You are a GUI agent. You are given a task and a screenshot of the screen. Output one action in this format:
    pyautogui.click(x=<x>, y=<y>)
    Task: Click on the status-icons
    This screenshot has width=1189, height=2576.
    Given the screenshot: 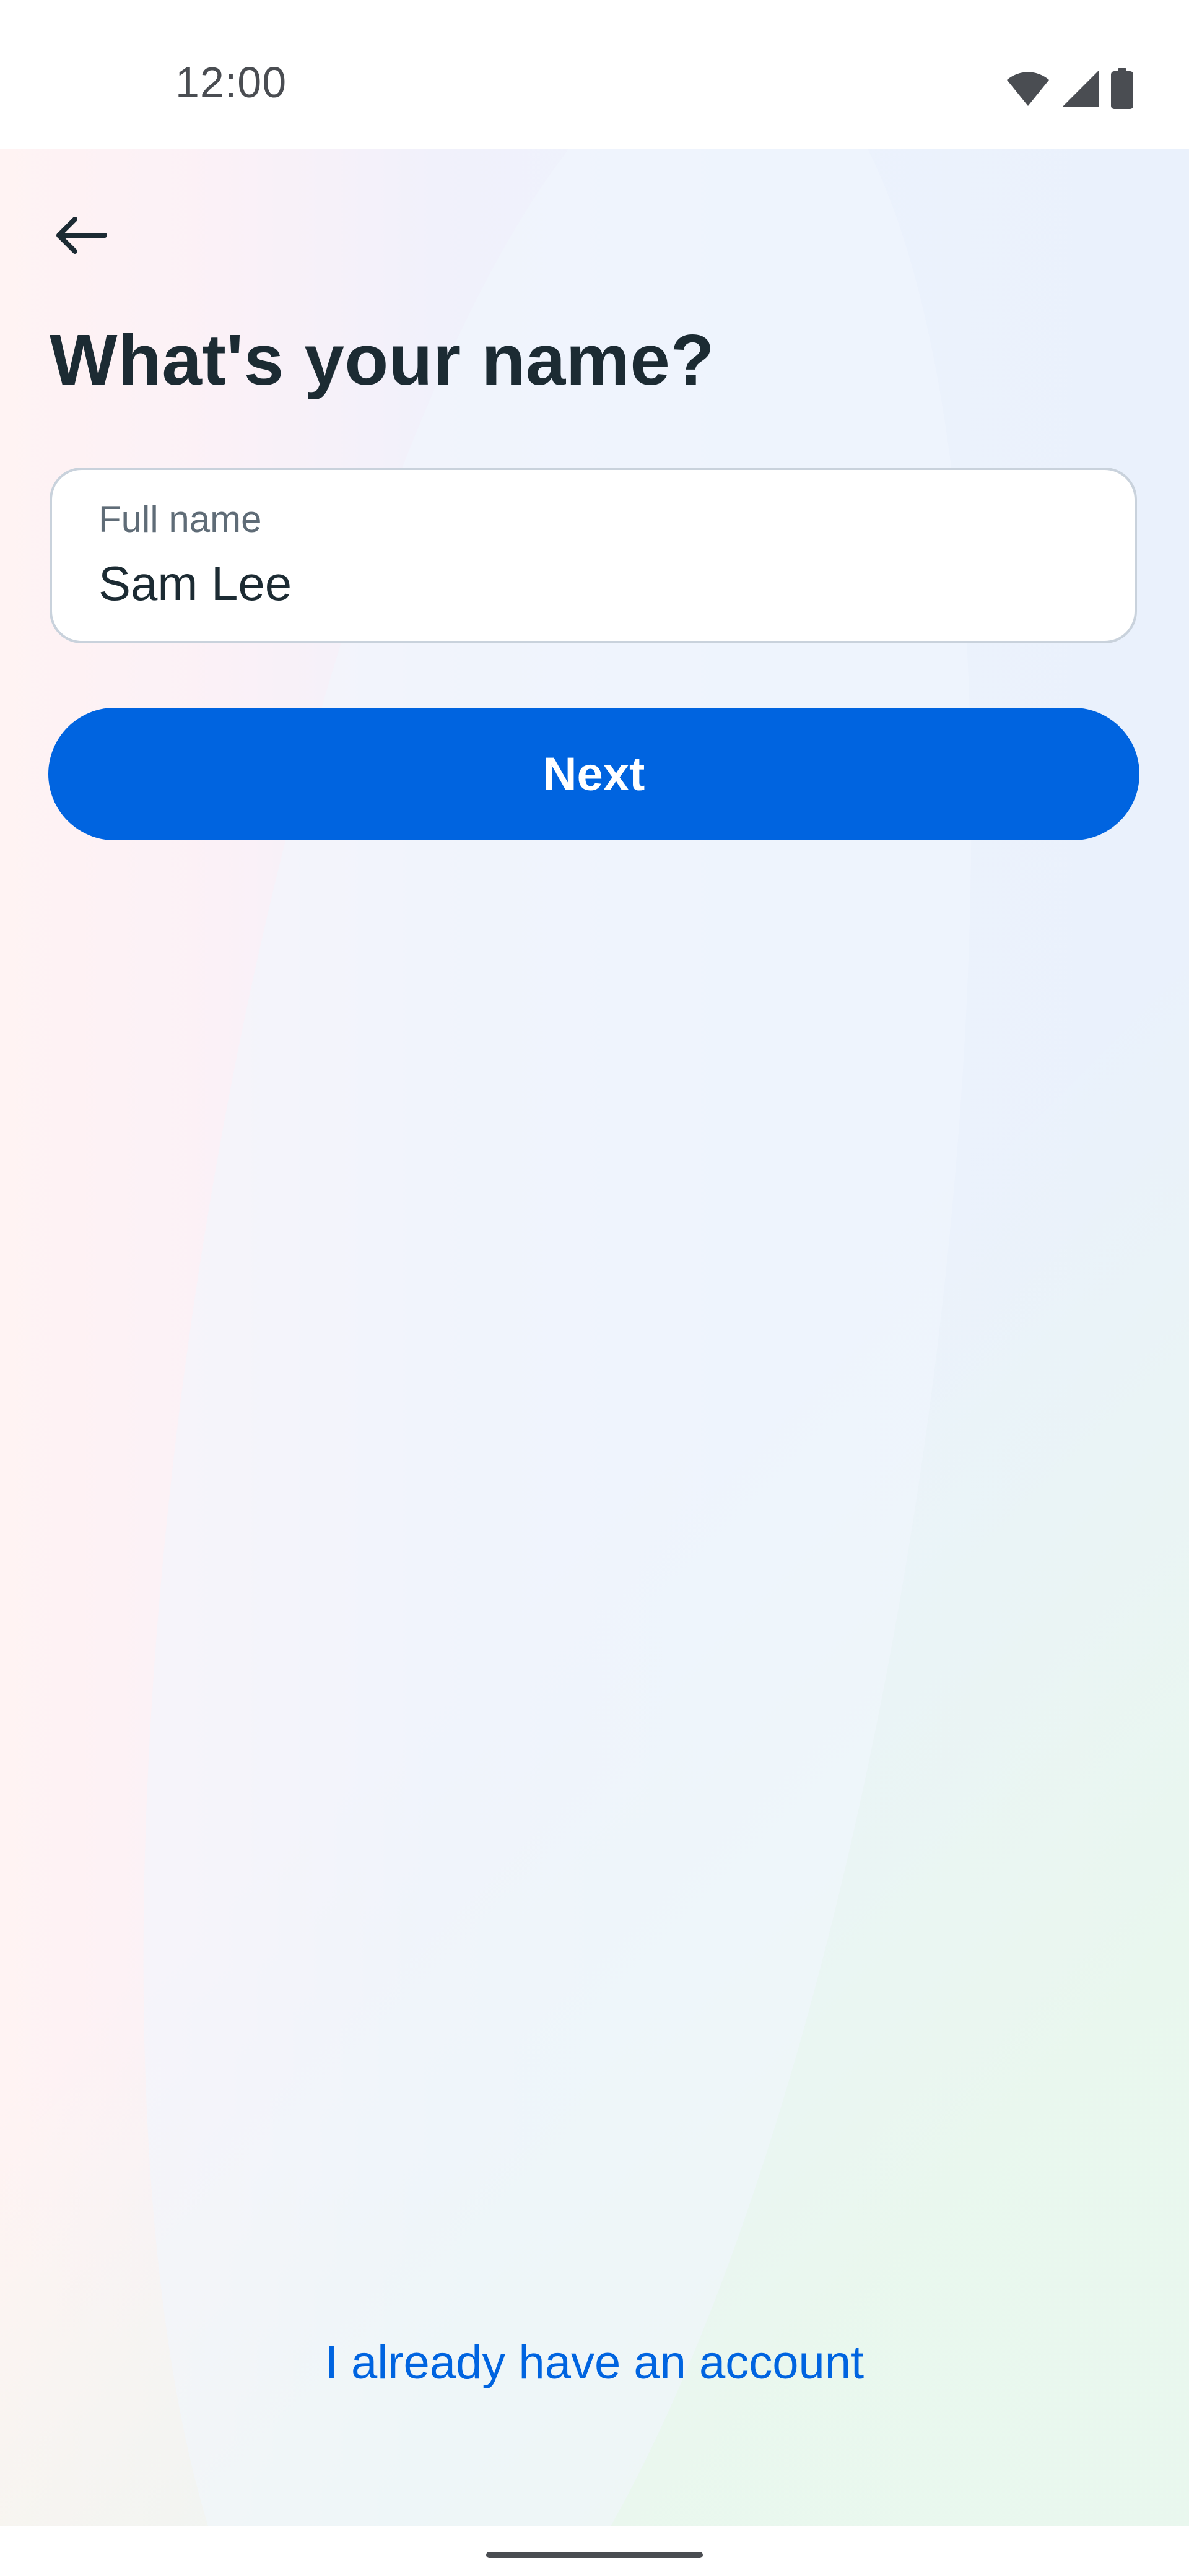 What is the action you would take?
    pyautogui.click(x=1069, y=88)
    